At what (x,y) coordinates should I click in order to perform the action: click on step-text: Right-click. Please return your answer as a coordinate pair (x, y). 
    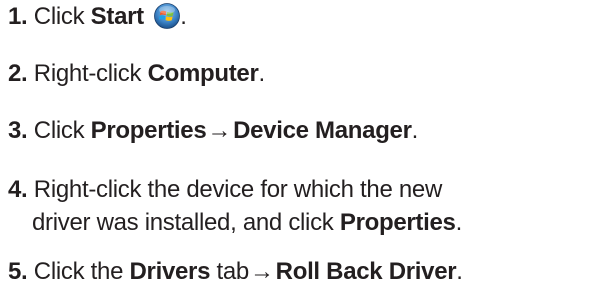
    Looking at the image, I should click on (90, 73).